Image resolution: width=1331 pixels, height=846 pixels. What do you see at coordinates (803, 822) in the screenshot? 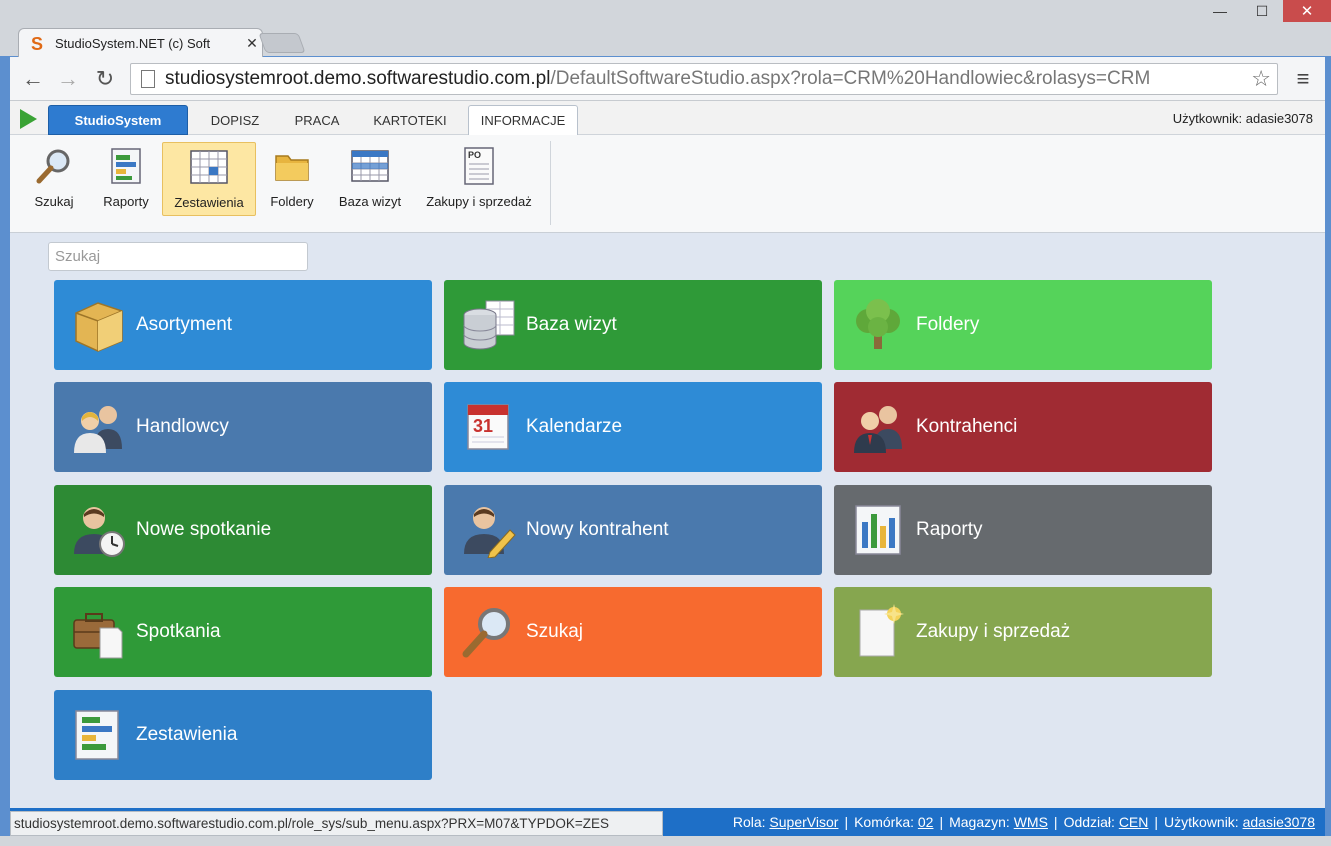
I see `rola-link: SuperVisor` at bounding box center [803, 822].